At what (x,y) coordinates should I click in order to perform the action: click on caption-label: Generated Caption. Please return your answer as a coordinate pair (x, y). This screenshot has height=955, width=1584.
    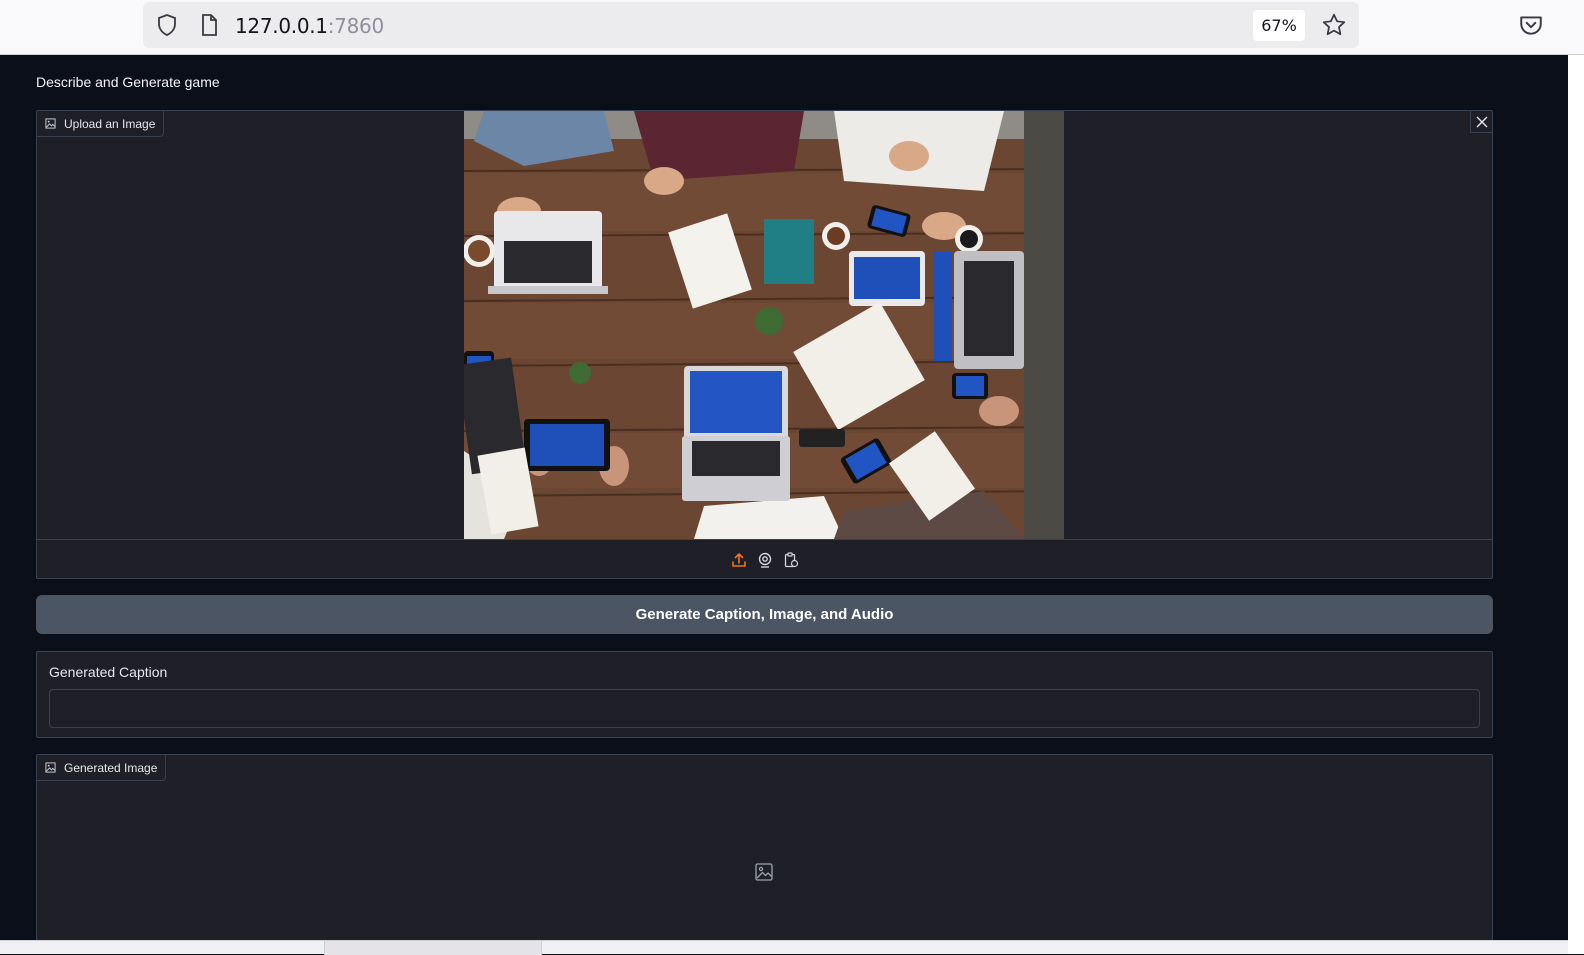
    Looking at the image, I should click on (108, 672).